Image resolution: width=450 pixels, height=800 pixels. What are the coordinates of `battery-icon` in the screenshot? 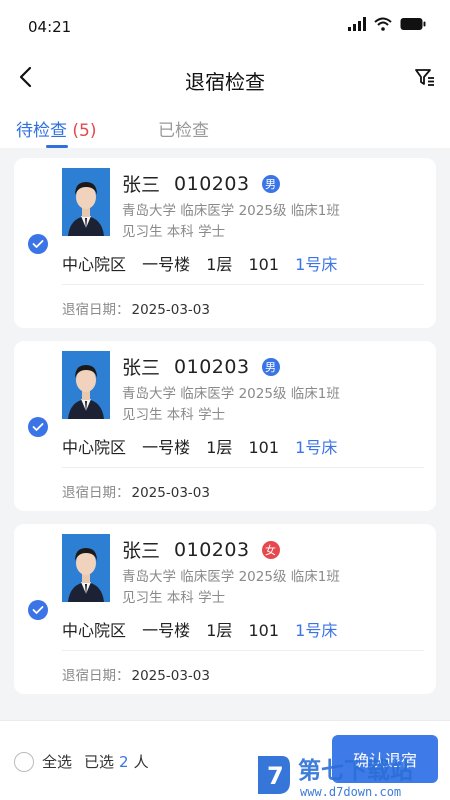 It's located at (413, 25).